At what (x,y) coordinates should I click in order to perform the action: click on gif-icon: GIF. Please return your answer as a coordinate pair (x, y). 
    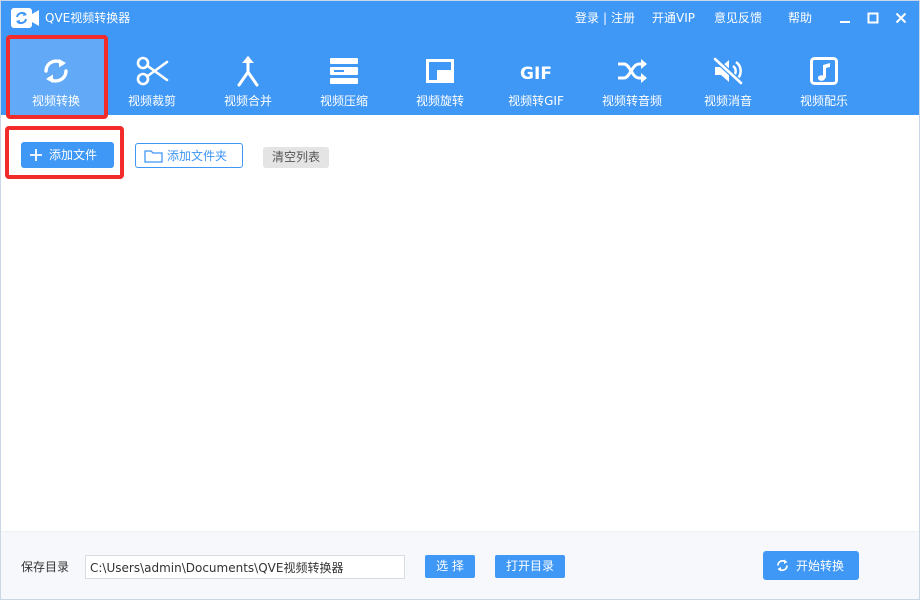
    Looking at the image, I should click on (536, 74).